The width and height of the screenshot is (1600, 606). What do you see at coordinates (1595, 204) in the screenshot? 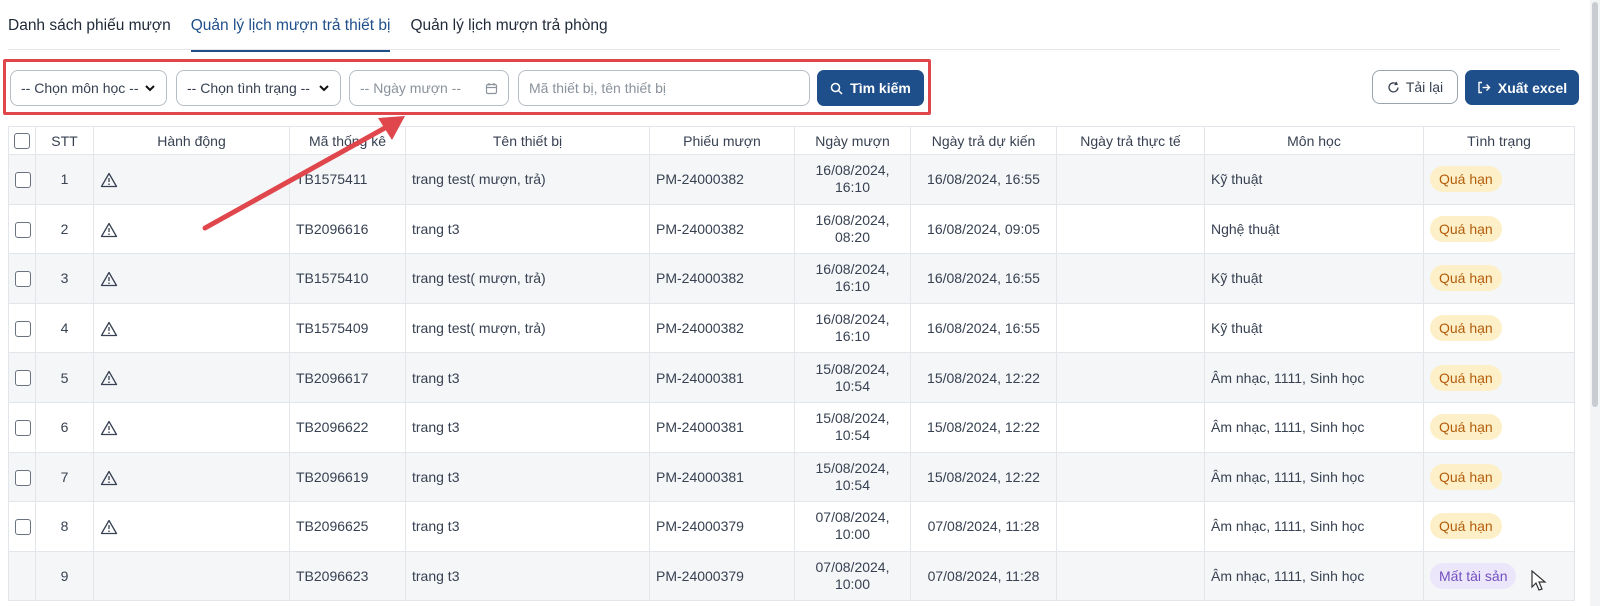
I see `scrollbar-thumb` at bounding box center [1595, 204].